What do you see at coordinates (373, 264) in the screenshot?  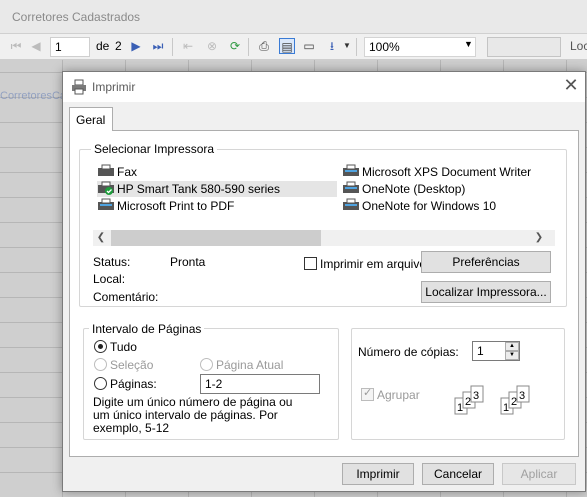 I see `print-to-file-label: Imprimir em arquivo` at bounding box center [373, 264].